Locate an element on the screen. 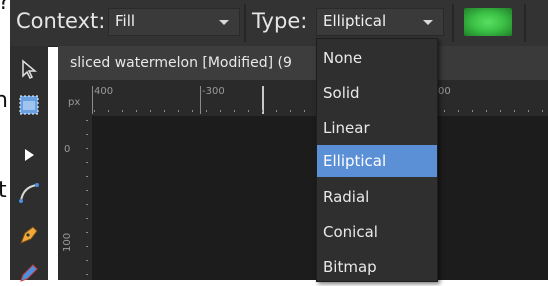 The height and width of the screenshot is (286, 548). context-select-value: Fill is located at coordinates (125, 21).